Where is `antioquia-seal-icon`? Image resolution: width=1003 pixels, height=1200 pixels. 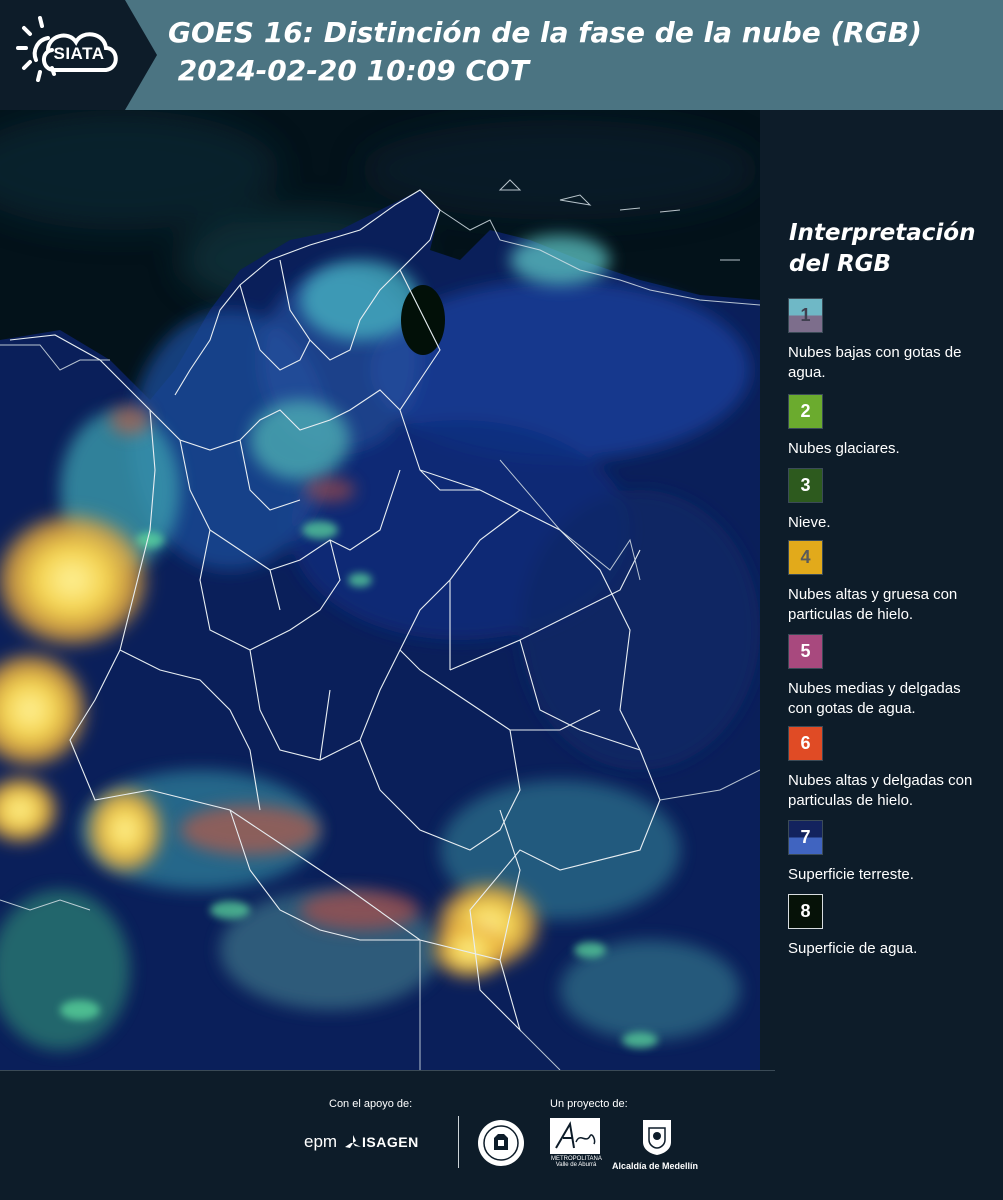
antioquia-seal-icon is located at coordinates (501, 1143).